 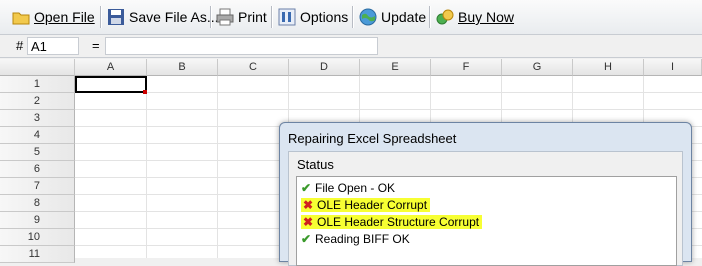 What do you see at coordinates (37, 203) in the screenshot?
I see `row-header: 8` at bounding box center [37, 203].